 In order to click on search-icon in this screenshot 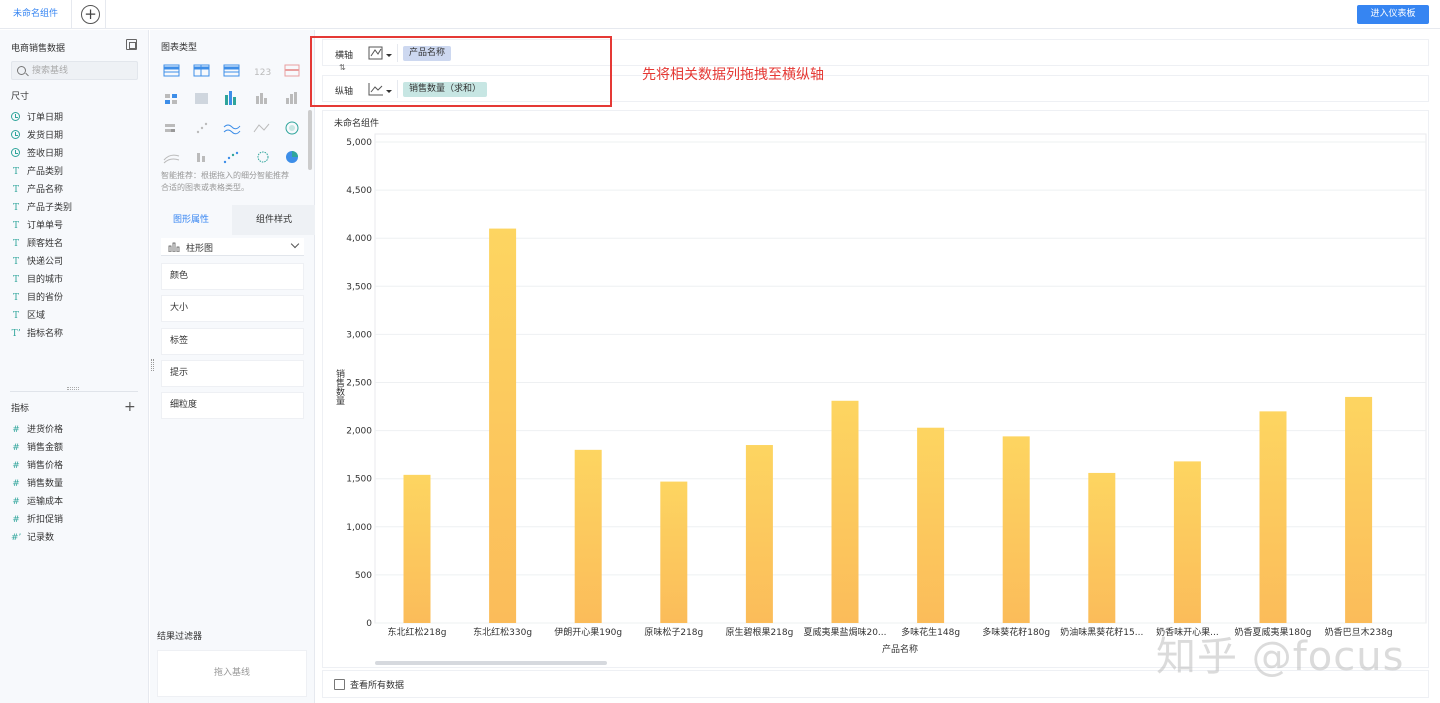, I will do `click(21, 70)`.